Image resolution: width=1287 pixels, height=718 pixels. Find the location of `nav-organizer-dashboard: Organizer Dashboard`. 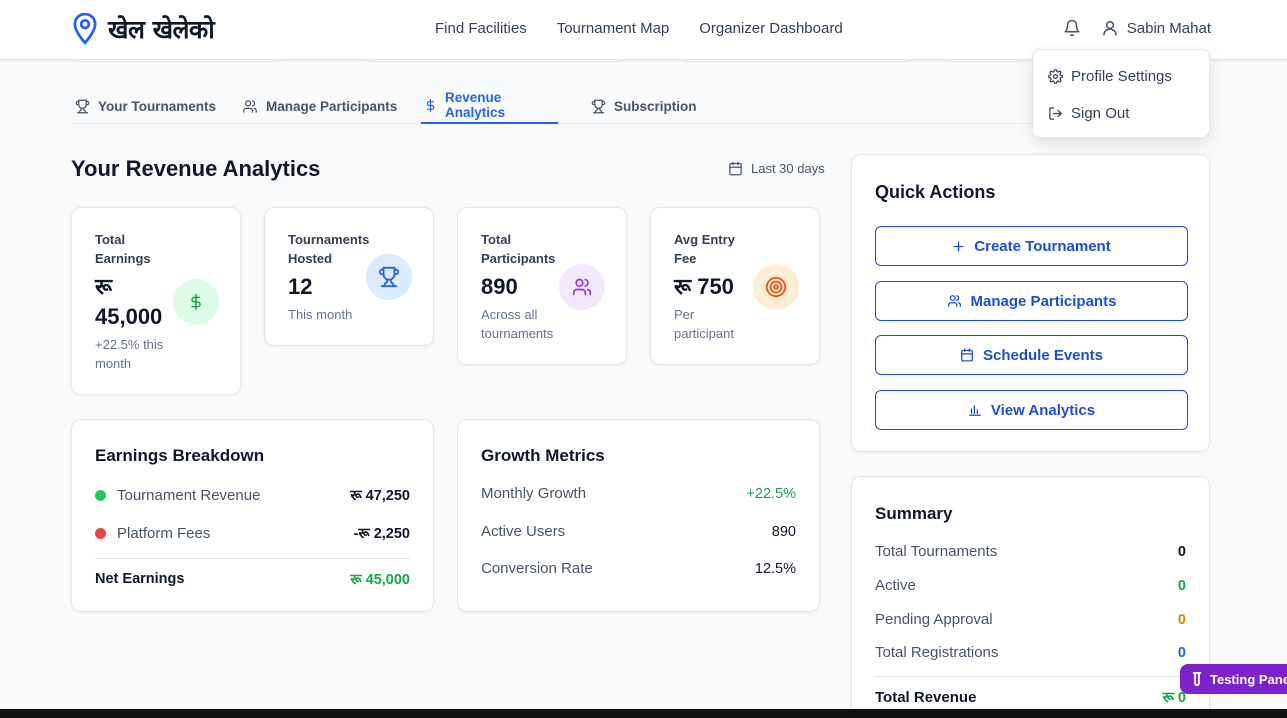

nav-organizer-dashboard: Organizer Dashboard is located at coordinates (770, 28).